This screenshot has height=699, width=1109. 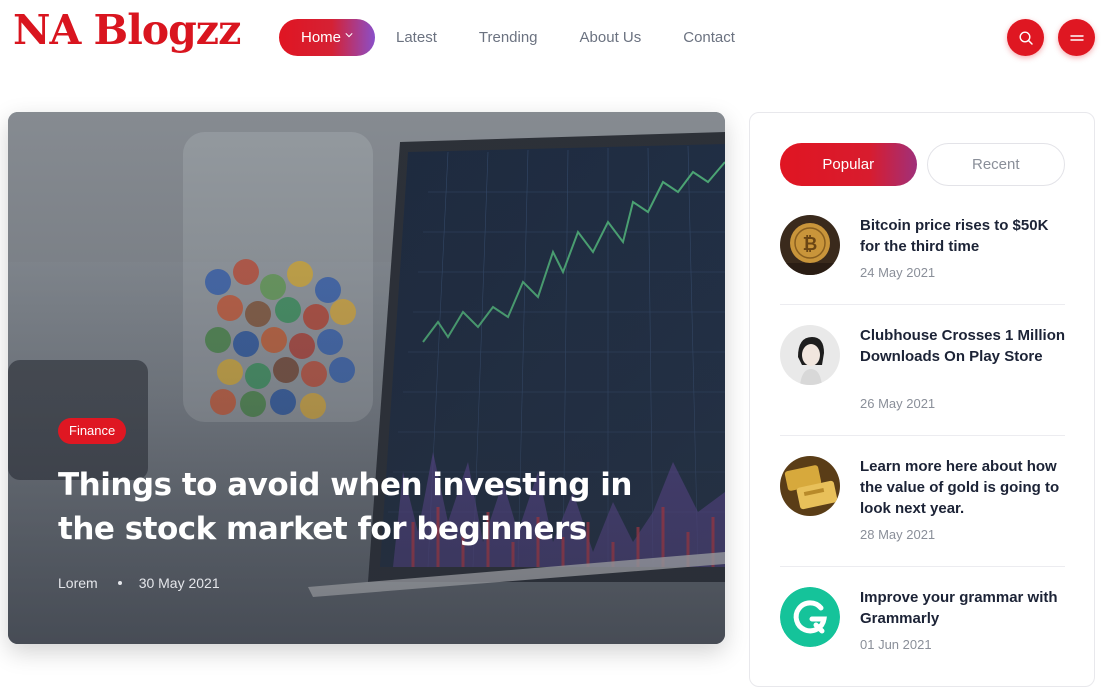 I want to click on category-badge: Finance, so click(x=92, y=431).